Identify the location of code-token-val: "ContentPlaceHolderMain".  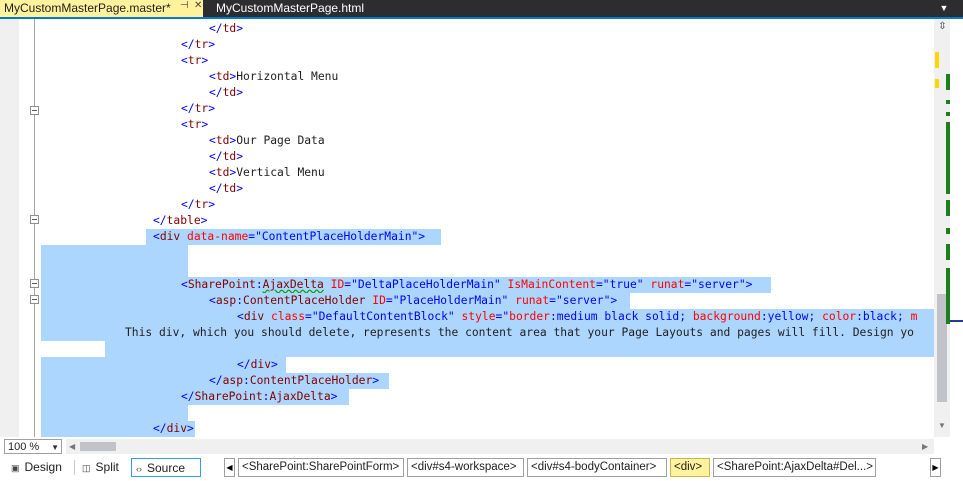
(337, 236).